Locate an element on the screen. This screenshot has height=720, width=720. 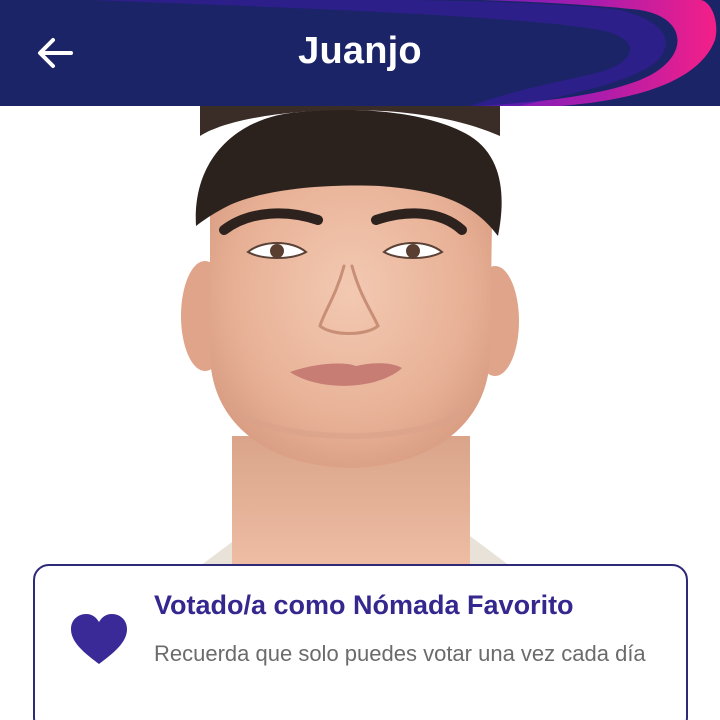
heart-icon is located at coordinates (99, 639).